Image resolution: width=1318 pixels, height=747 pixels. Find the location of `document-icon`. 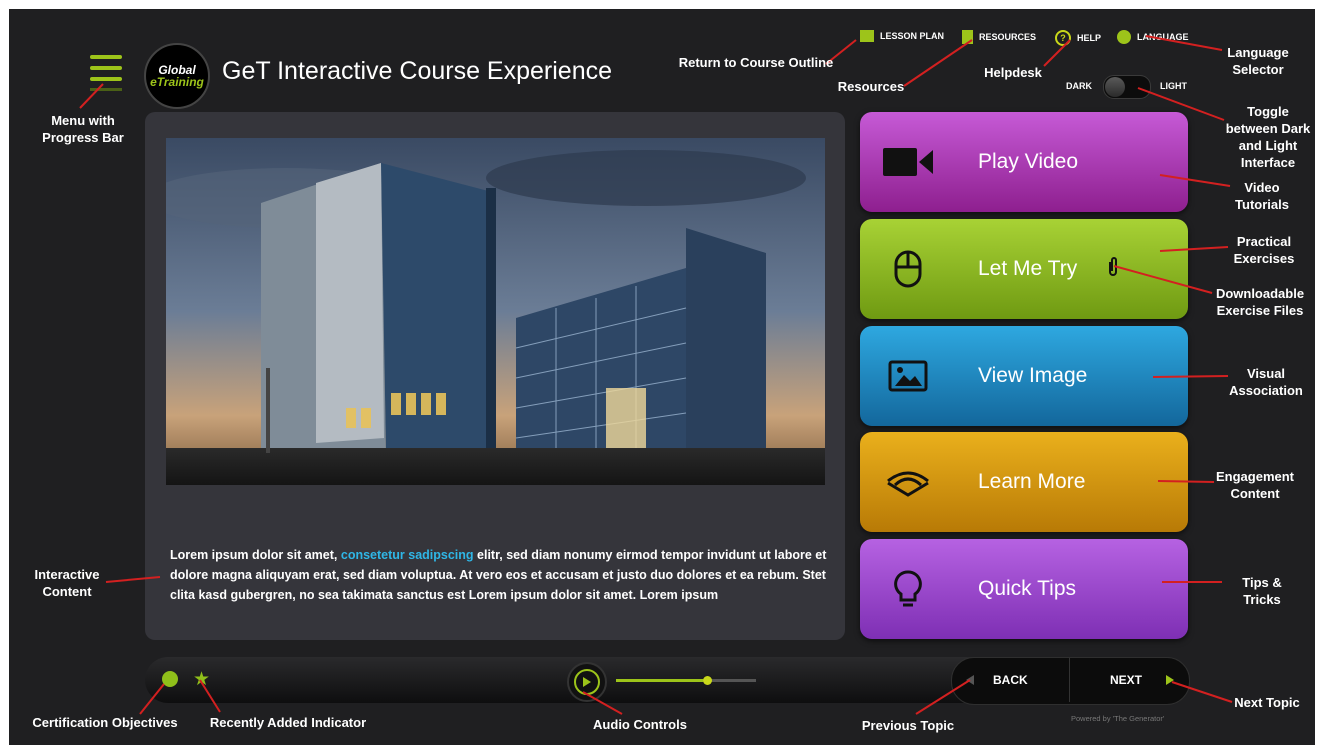

document-icon is located at coordinates (967, 37).